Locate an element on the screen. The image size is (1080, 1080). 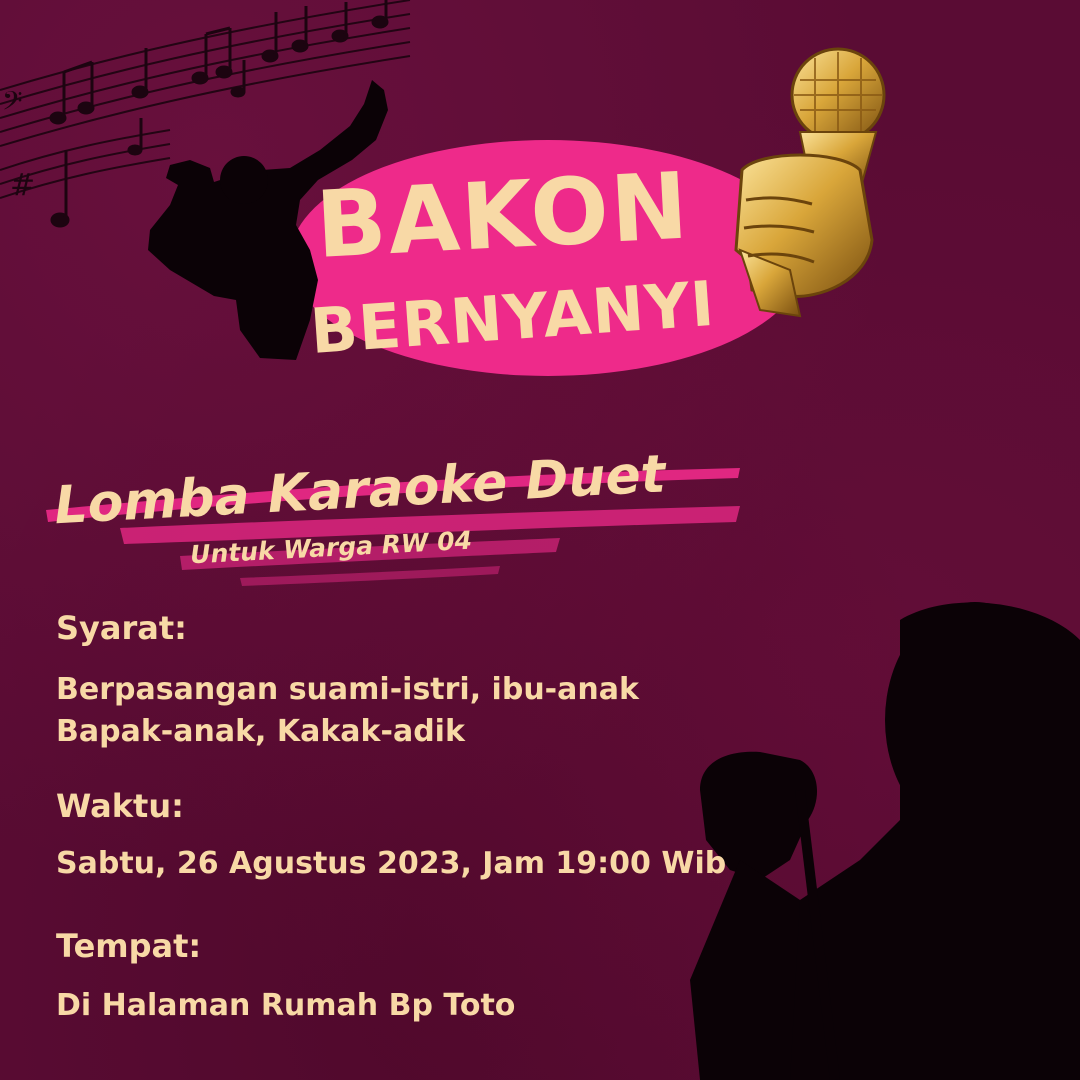
syarat-label: Syarat: is located at coordinates (121, 628).